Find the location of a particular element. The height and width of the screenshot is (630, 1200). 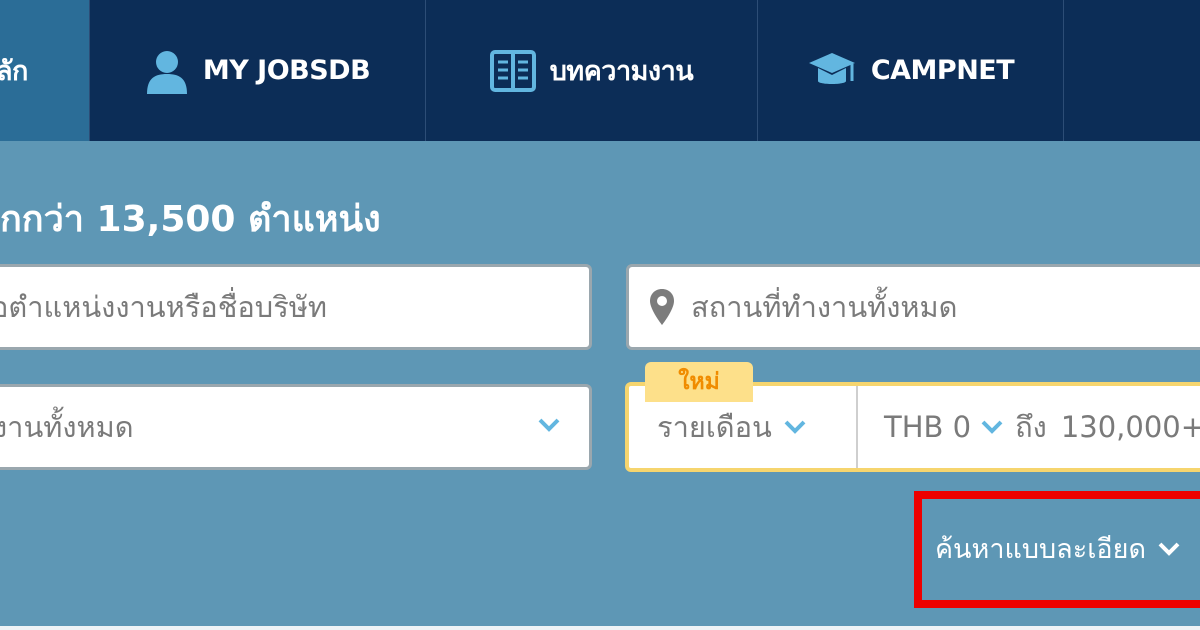

nav-item-home: ลัก is located at coordinates (45, 70).